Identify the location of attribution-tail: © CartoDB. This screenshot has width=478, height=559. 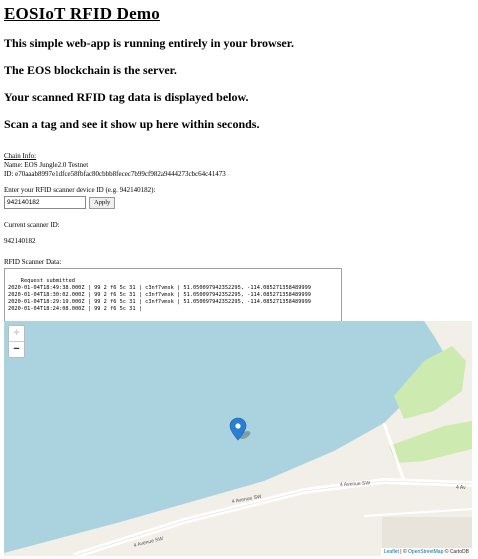
(456, 552).